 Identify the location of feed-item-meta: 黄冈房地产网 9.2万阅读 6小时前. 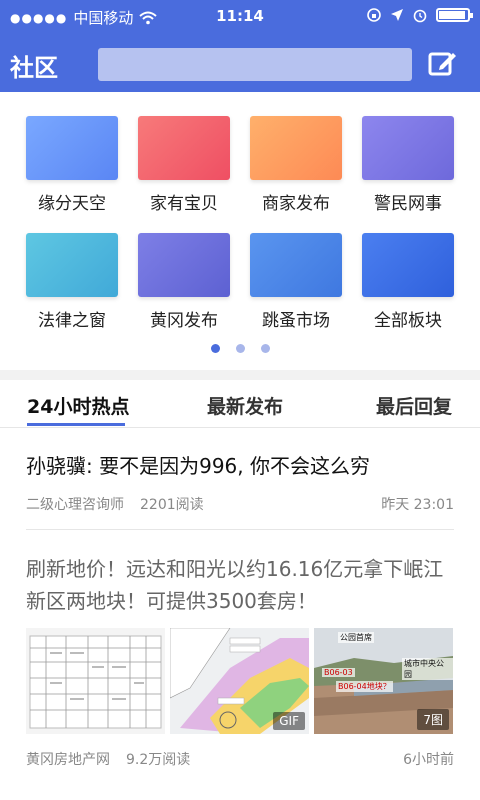
(240, 759).